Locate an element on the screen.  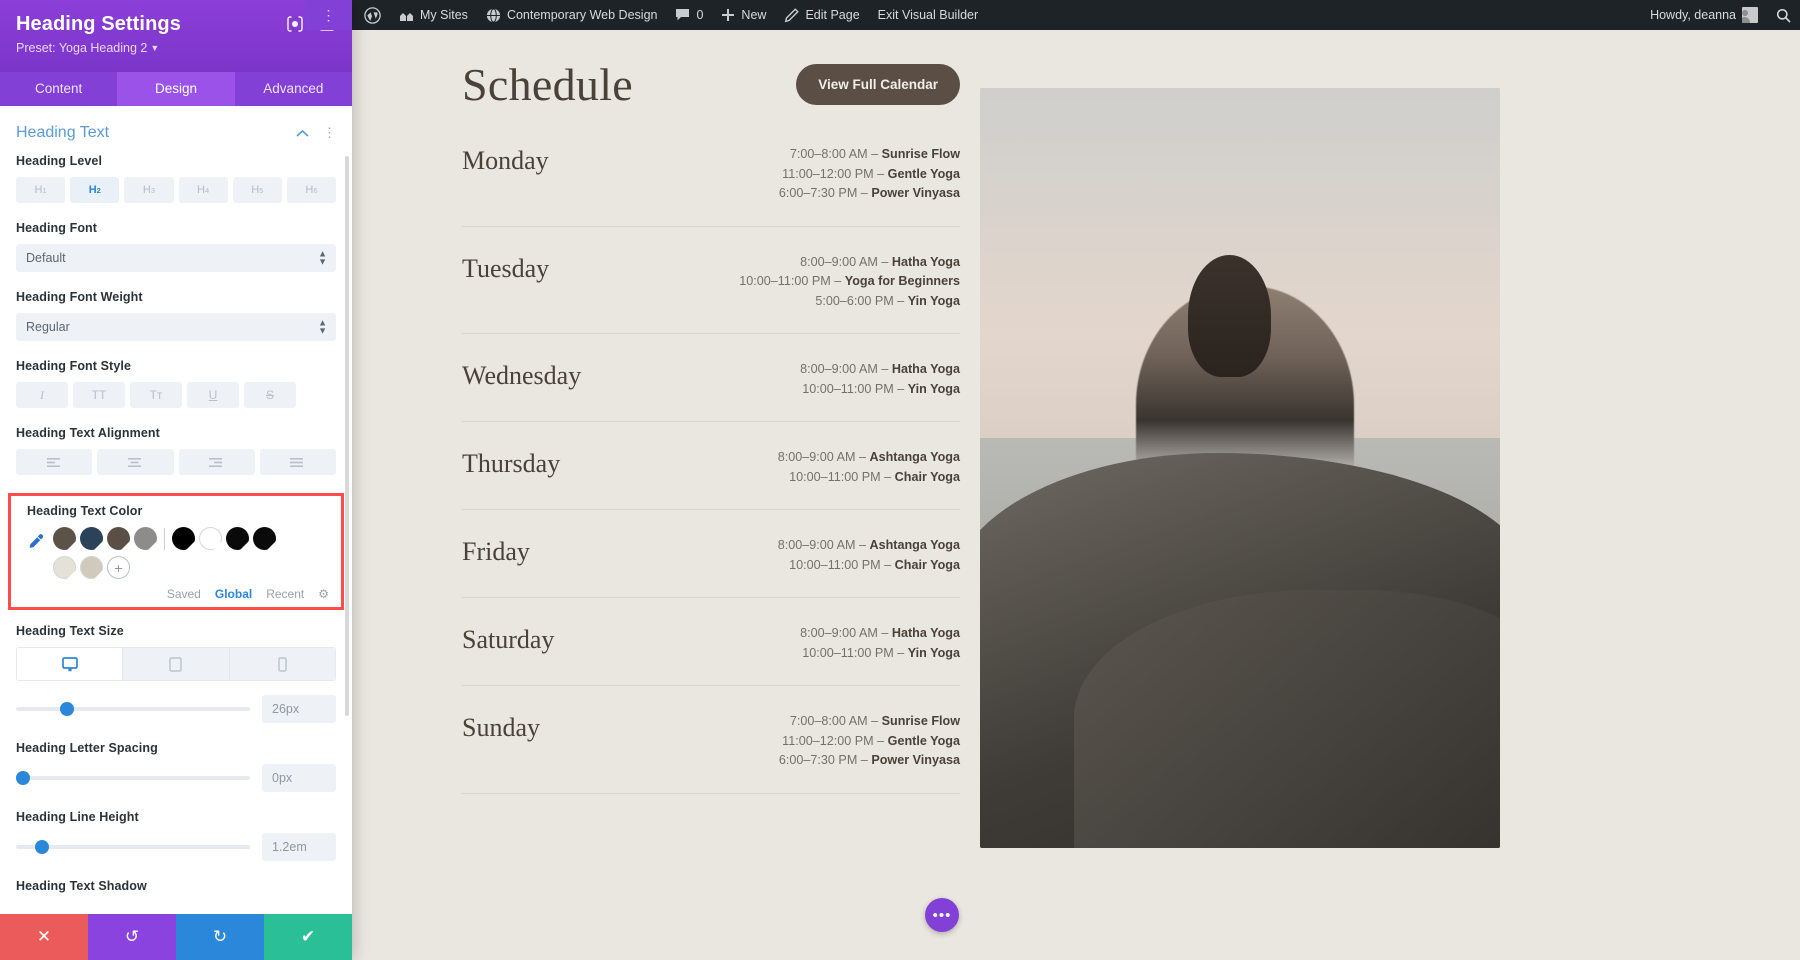
redo-button: ↻ is located at coordinates (220, 937).